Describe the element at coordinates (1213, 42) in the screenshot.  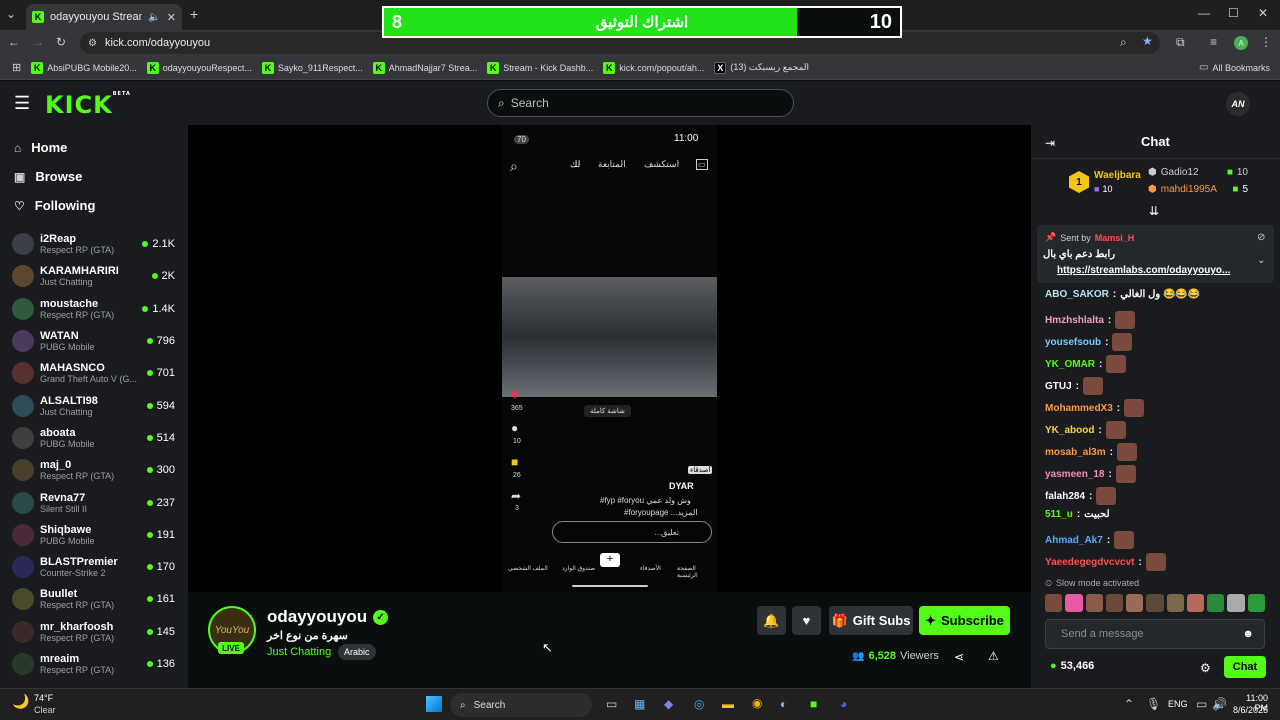
I see `media-icon: ≡` at that location.